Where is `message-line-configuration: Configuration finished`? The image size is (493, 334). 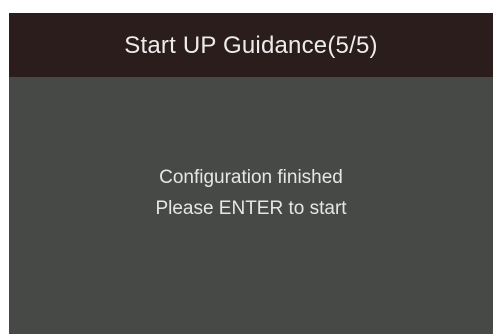
message-line-configuration: Configuration finished is located at coordinates (251, 177).